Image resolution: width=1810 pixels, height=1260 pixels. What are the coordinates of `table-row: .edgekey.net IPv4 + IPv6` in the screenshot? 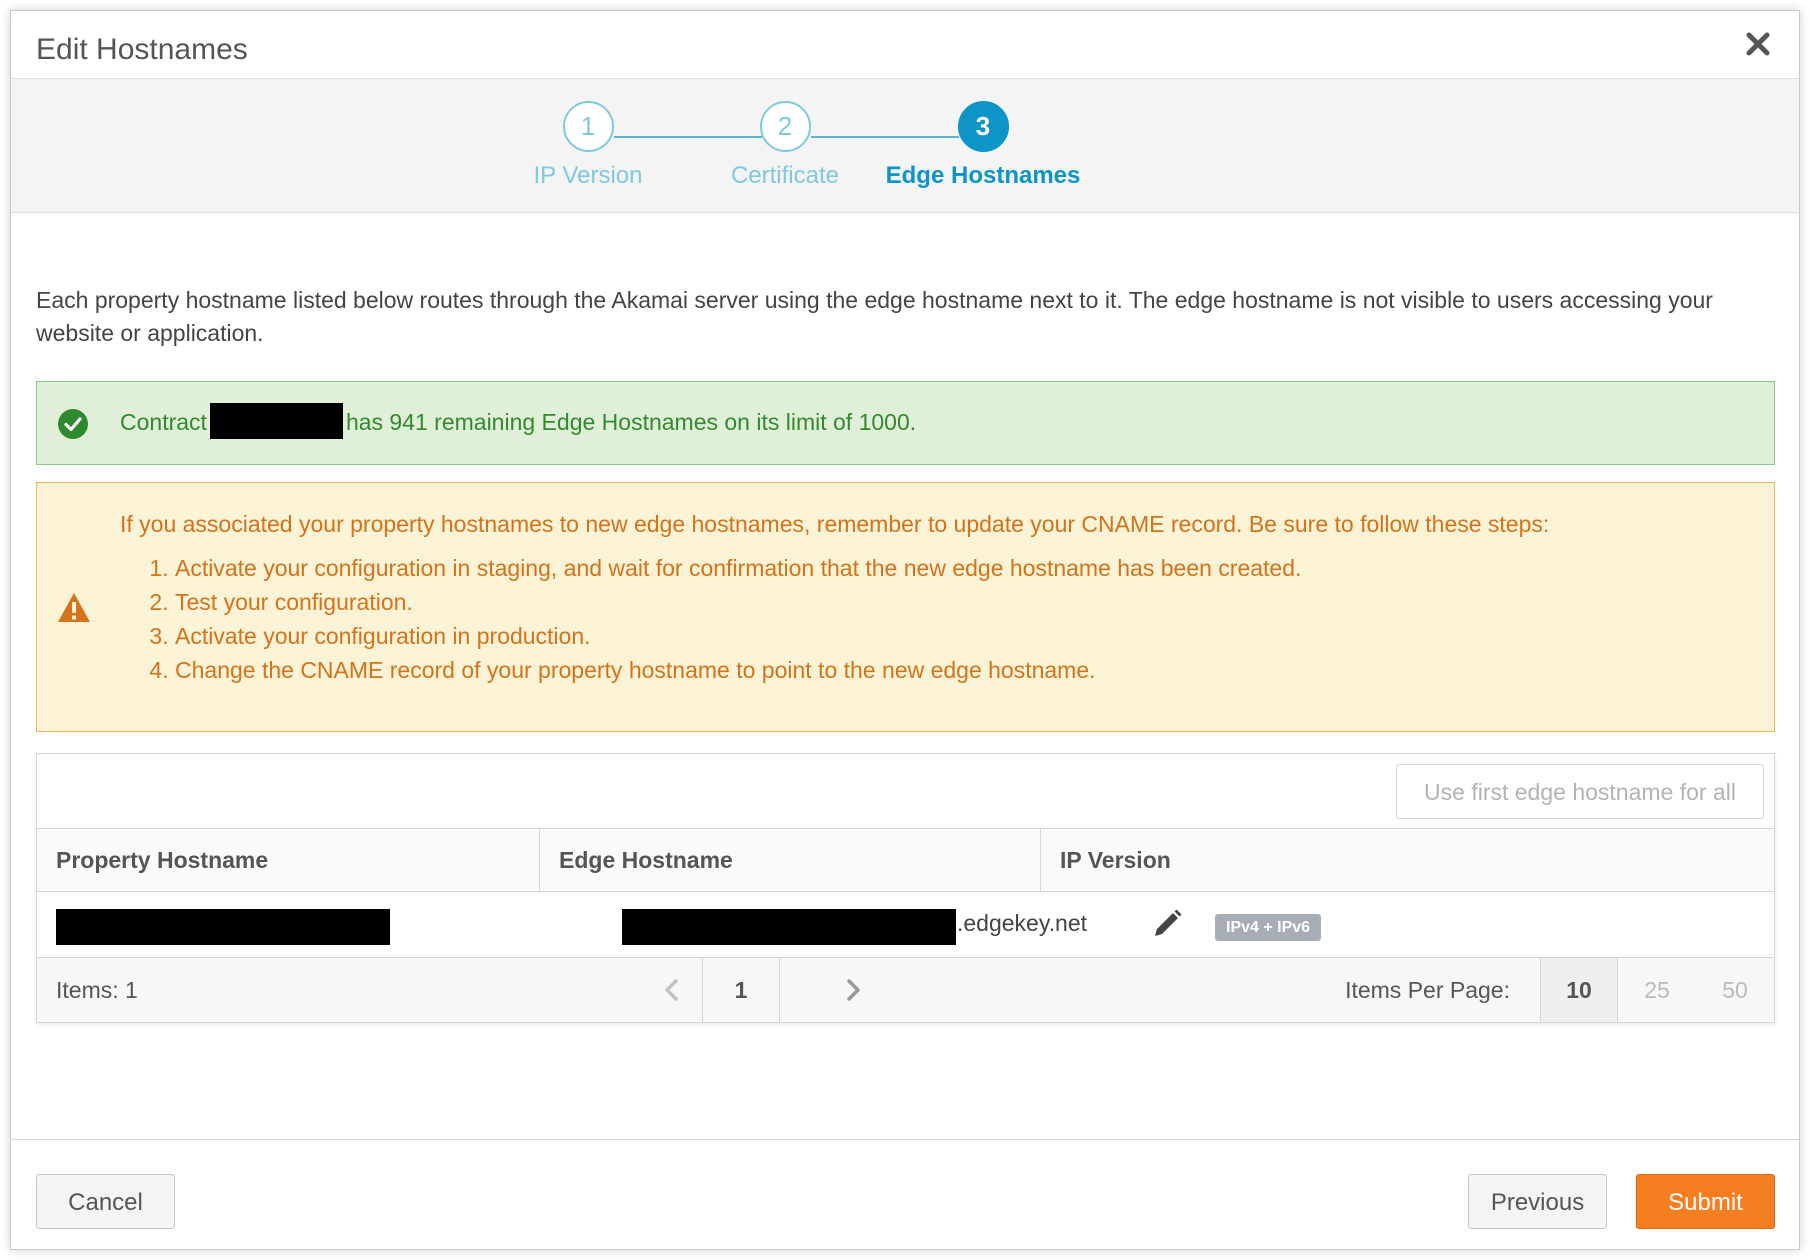 It's located at (905, 925).